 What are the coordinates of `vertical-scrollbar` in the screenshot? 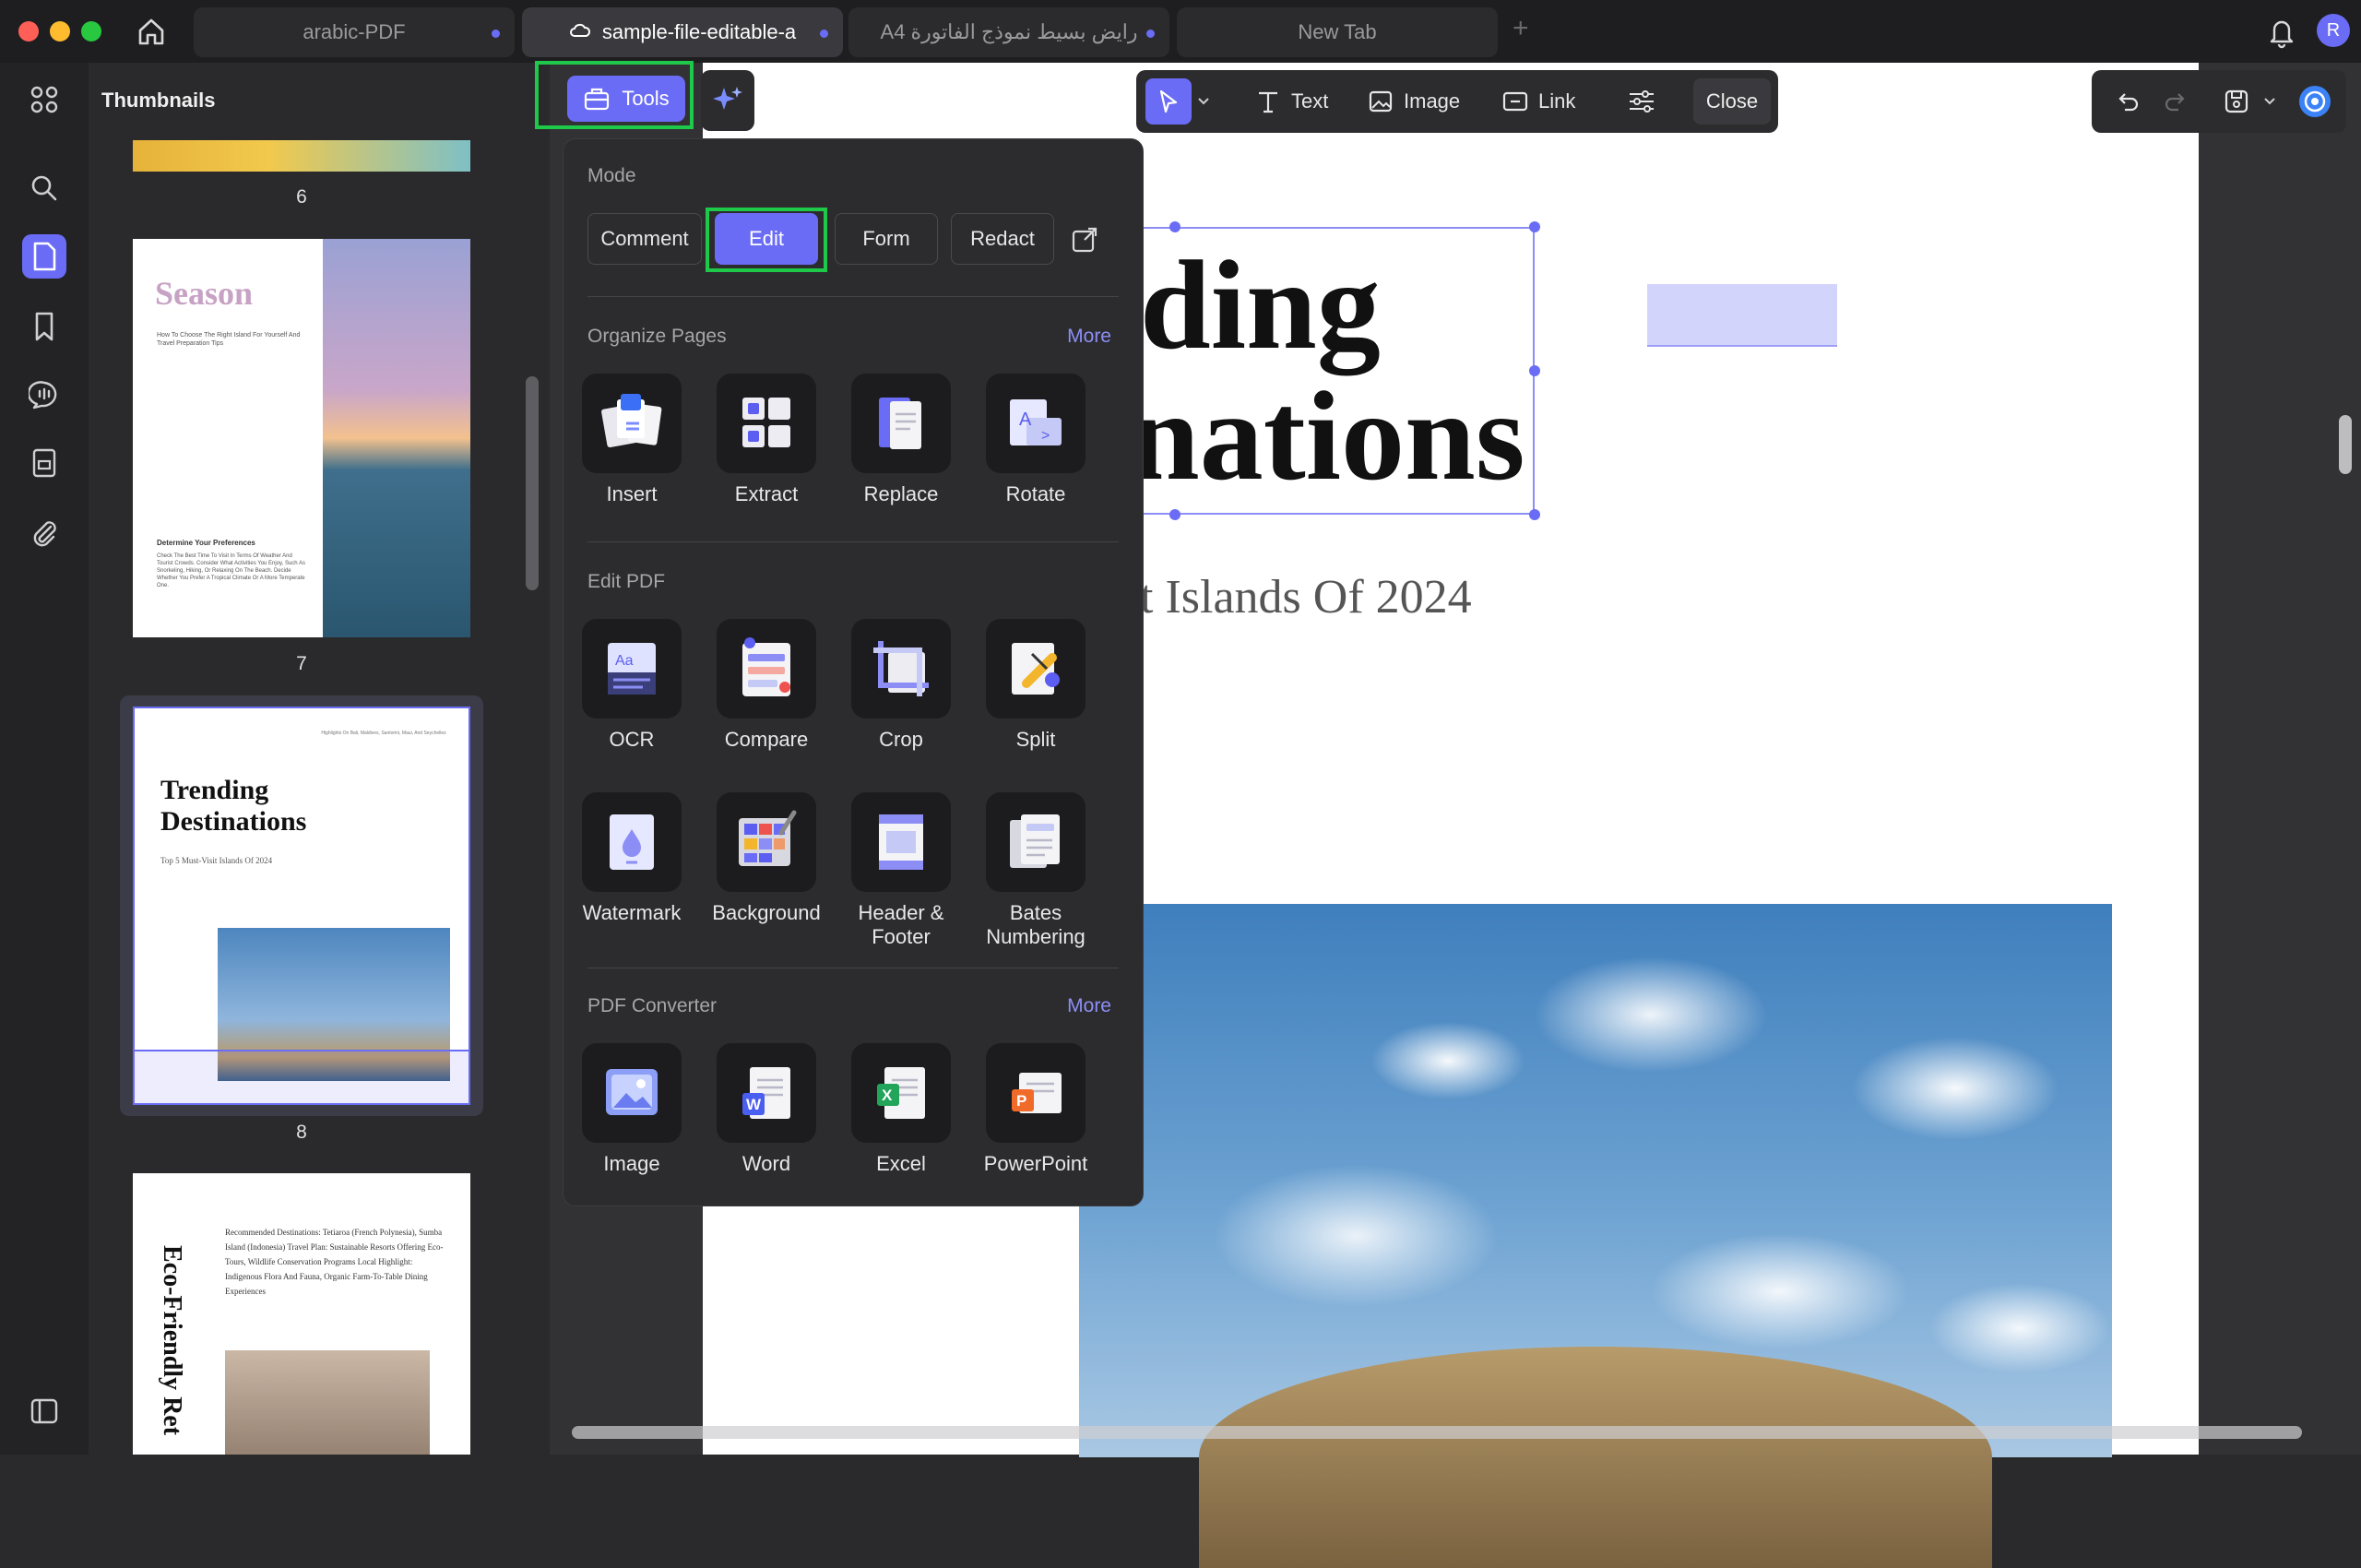 It's located at (2345, 444).